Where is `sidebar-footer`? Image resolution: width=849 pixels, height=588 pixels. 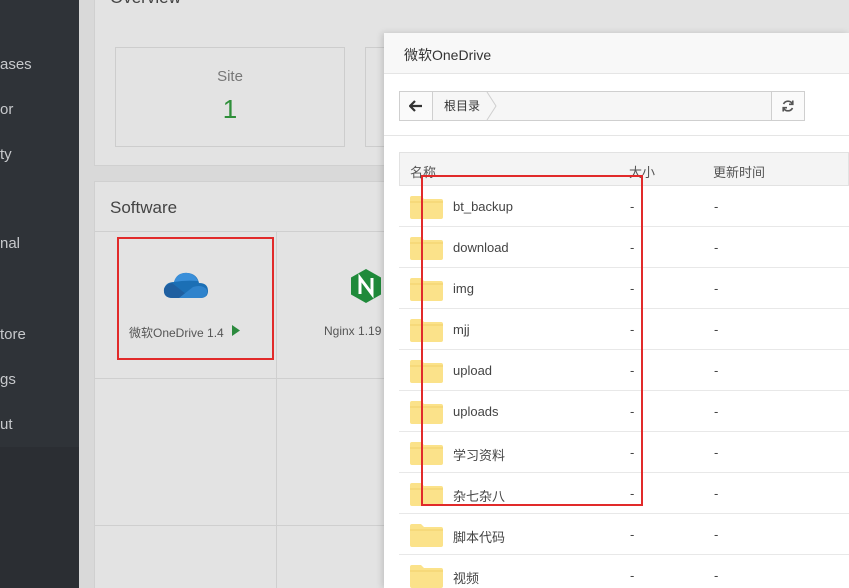
sidebar-footer is located at coordinates (39, 517).